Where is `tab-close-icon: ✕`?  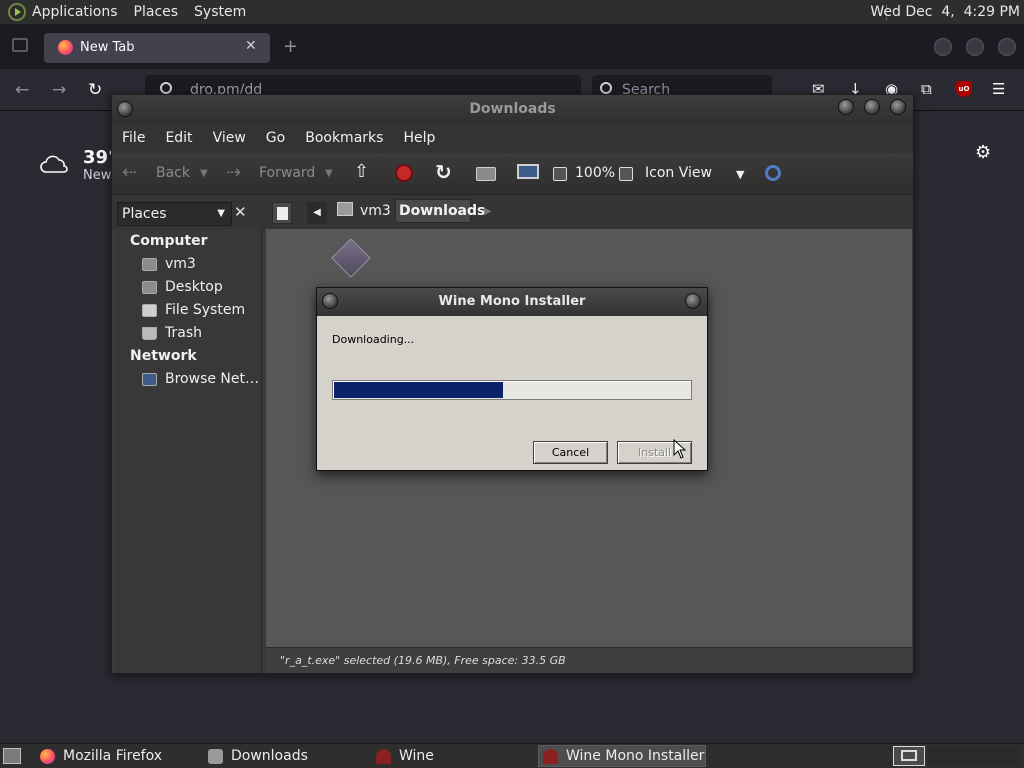 tab-close-icon: ✕ is located at coordinates (251, 46).